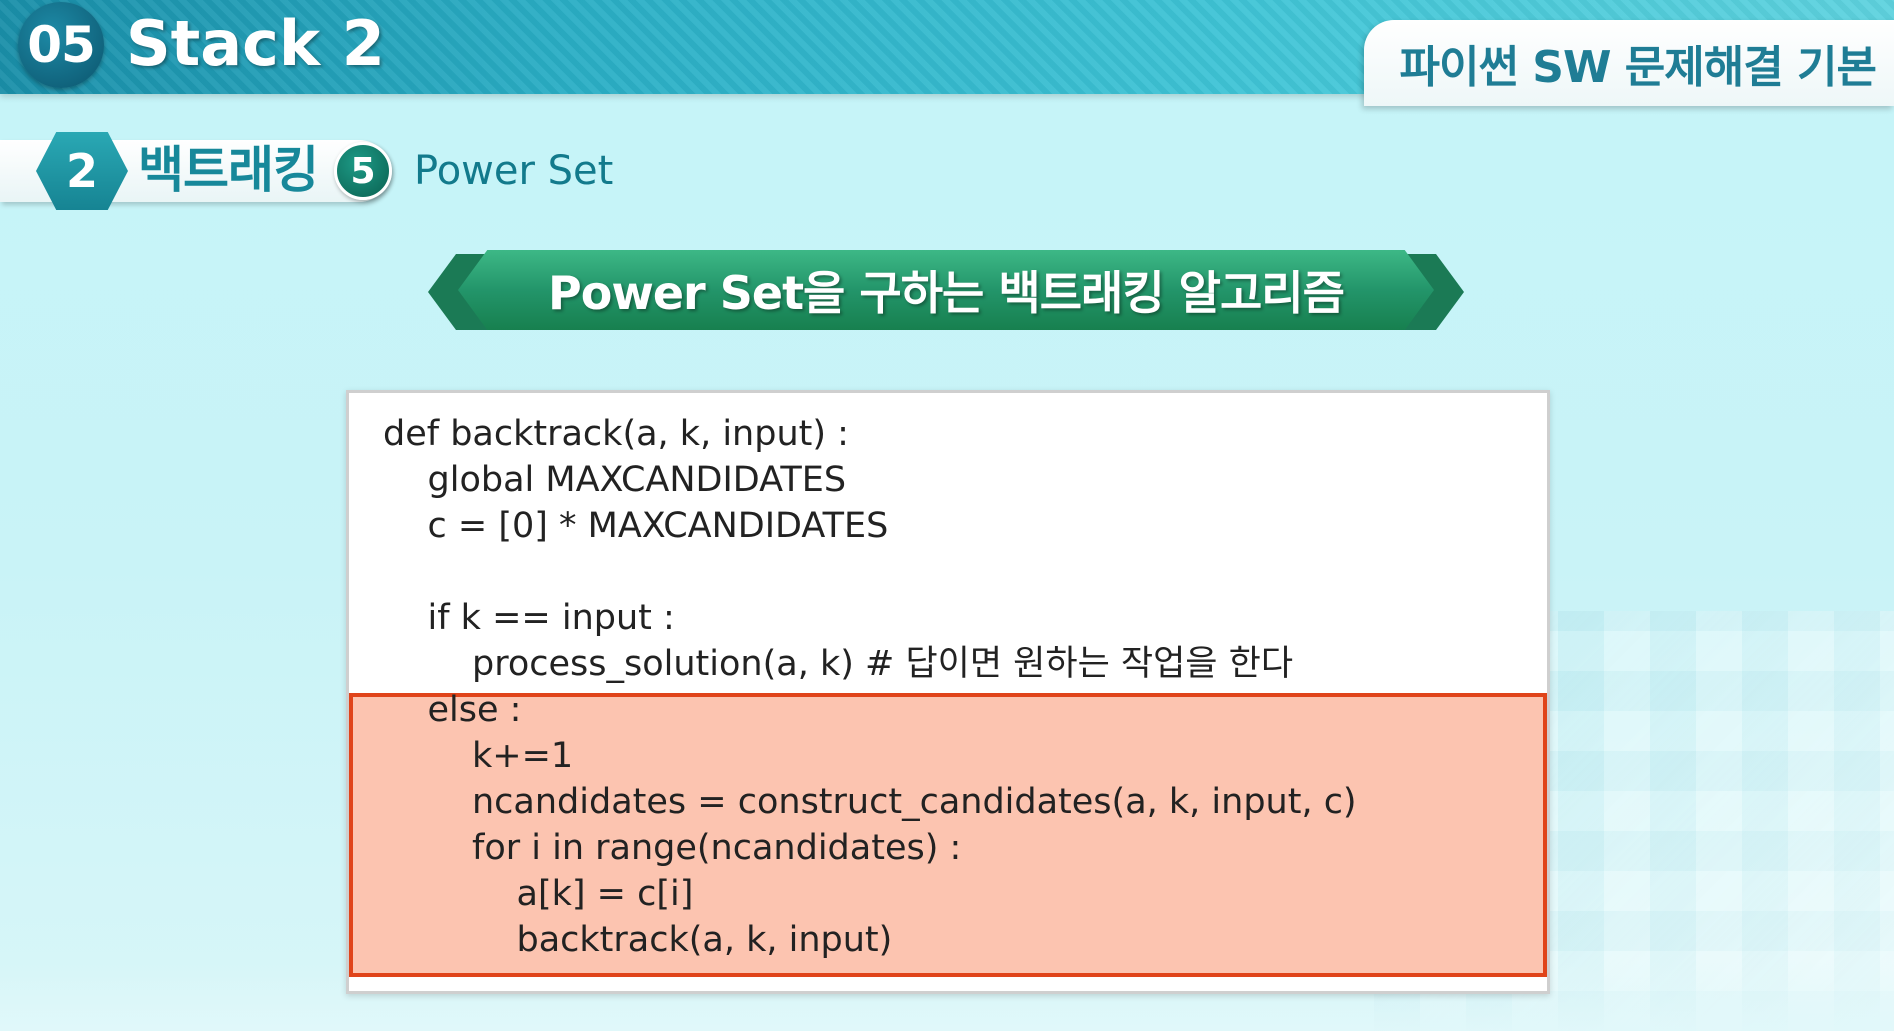  I want to click on slide-title-banner: Power Set을 구하는 백트래킹 알고리즘, so click(946, 291).